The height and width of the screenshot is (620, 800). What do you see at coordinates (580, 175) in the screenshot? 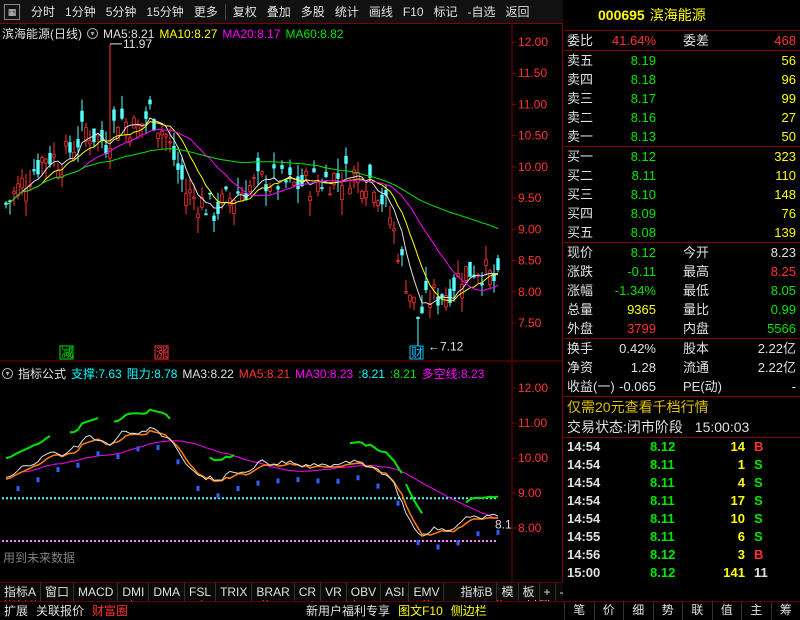
I see `order-level-label: 买二` at bounding box center [580, 175].